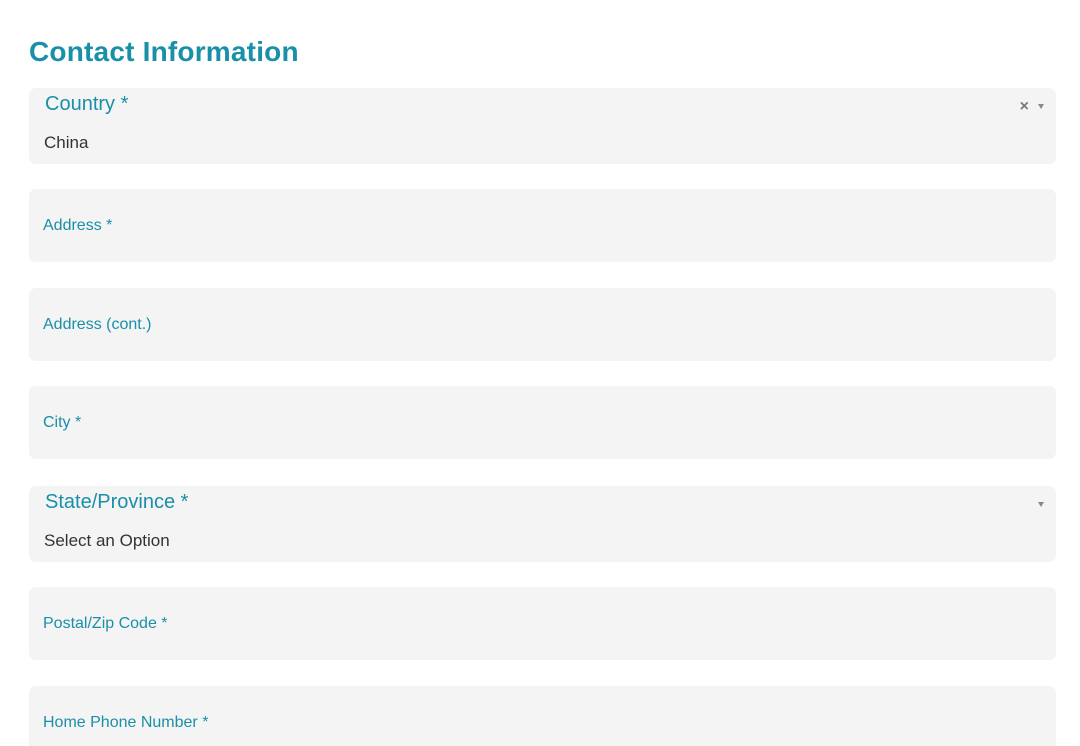 The width and height of the screenshot is (1080, 746). Describe the element at coordinates (117, 502) in the screenshot. I see `state-province-label: State/Province *` at that location.